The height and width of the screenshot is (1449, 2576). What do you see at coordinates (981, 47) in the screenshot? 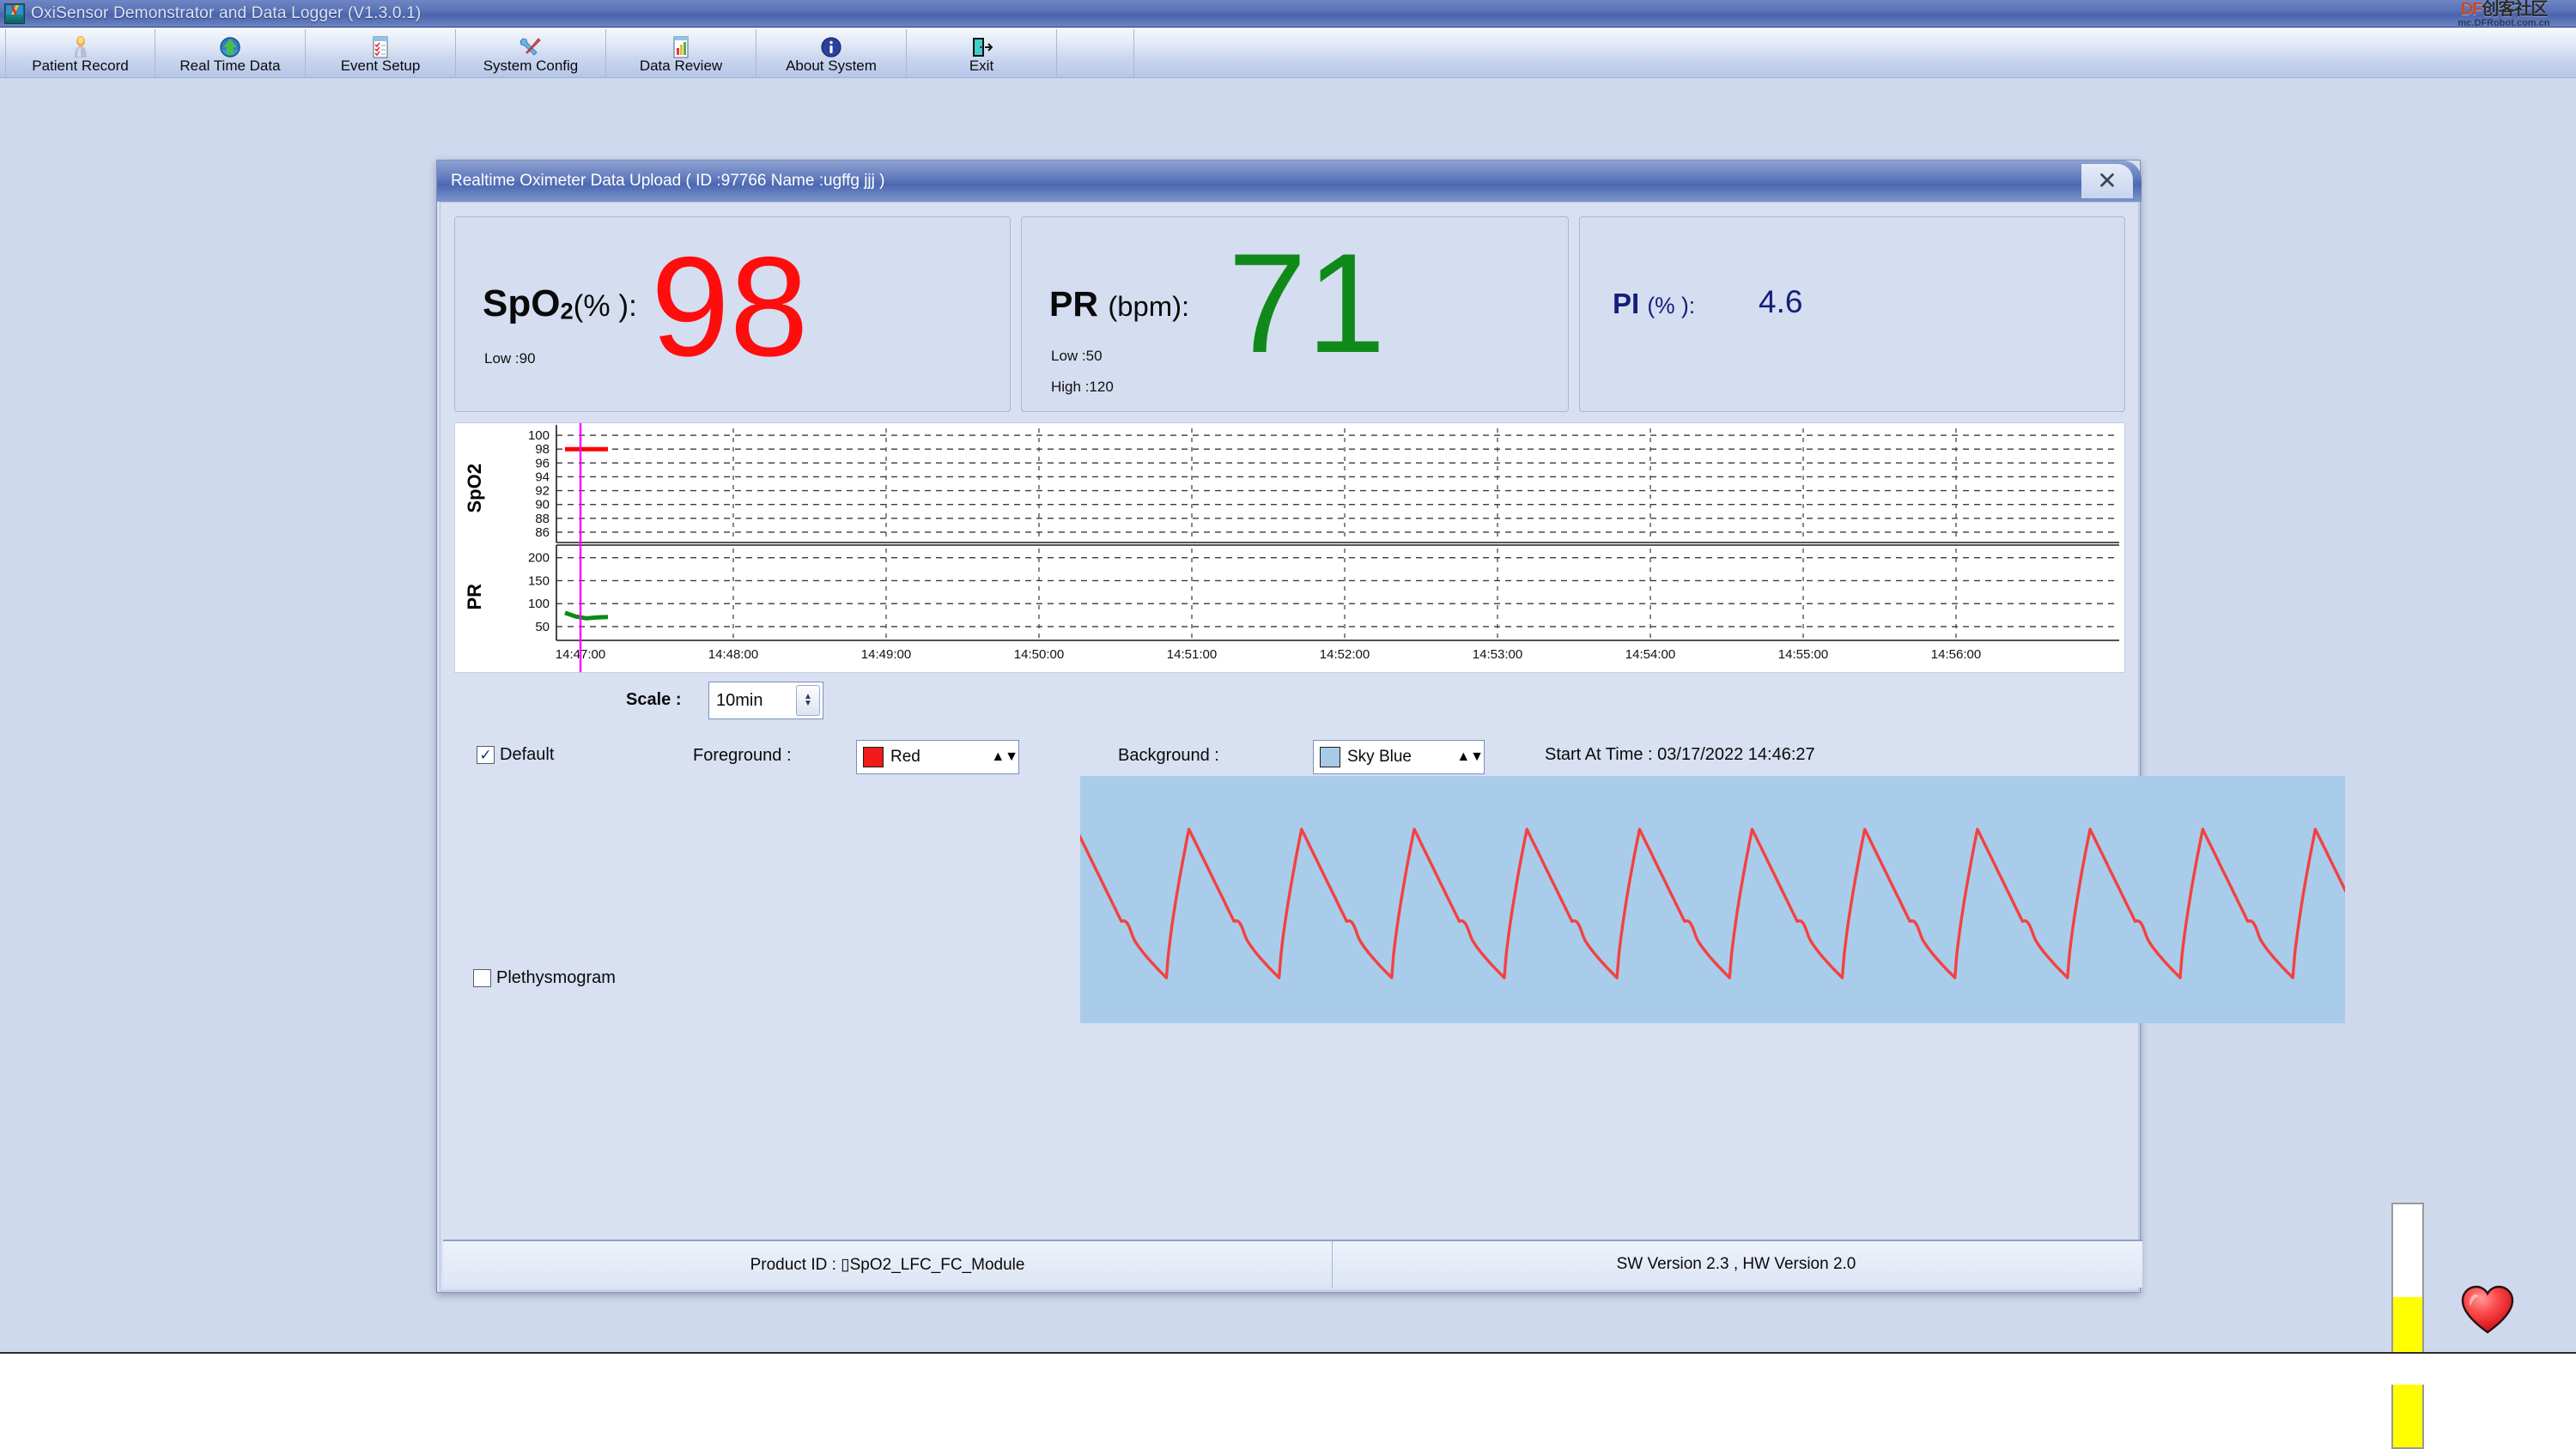
I see `exit-door-icon` at bounding box center [981, 47].